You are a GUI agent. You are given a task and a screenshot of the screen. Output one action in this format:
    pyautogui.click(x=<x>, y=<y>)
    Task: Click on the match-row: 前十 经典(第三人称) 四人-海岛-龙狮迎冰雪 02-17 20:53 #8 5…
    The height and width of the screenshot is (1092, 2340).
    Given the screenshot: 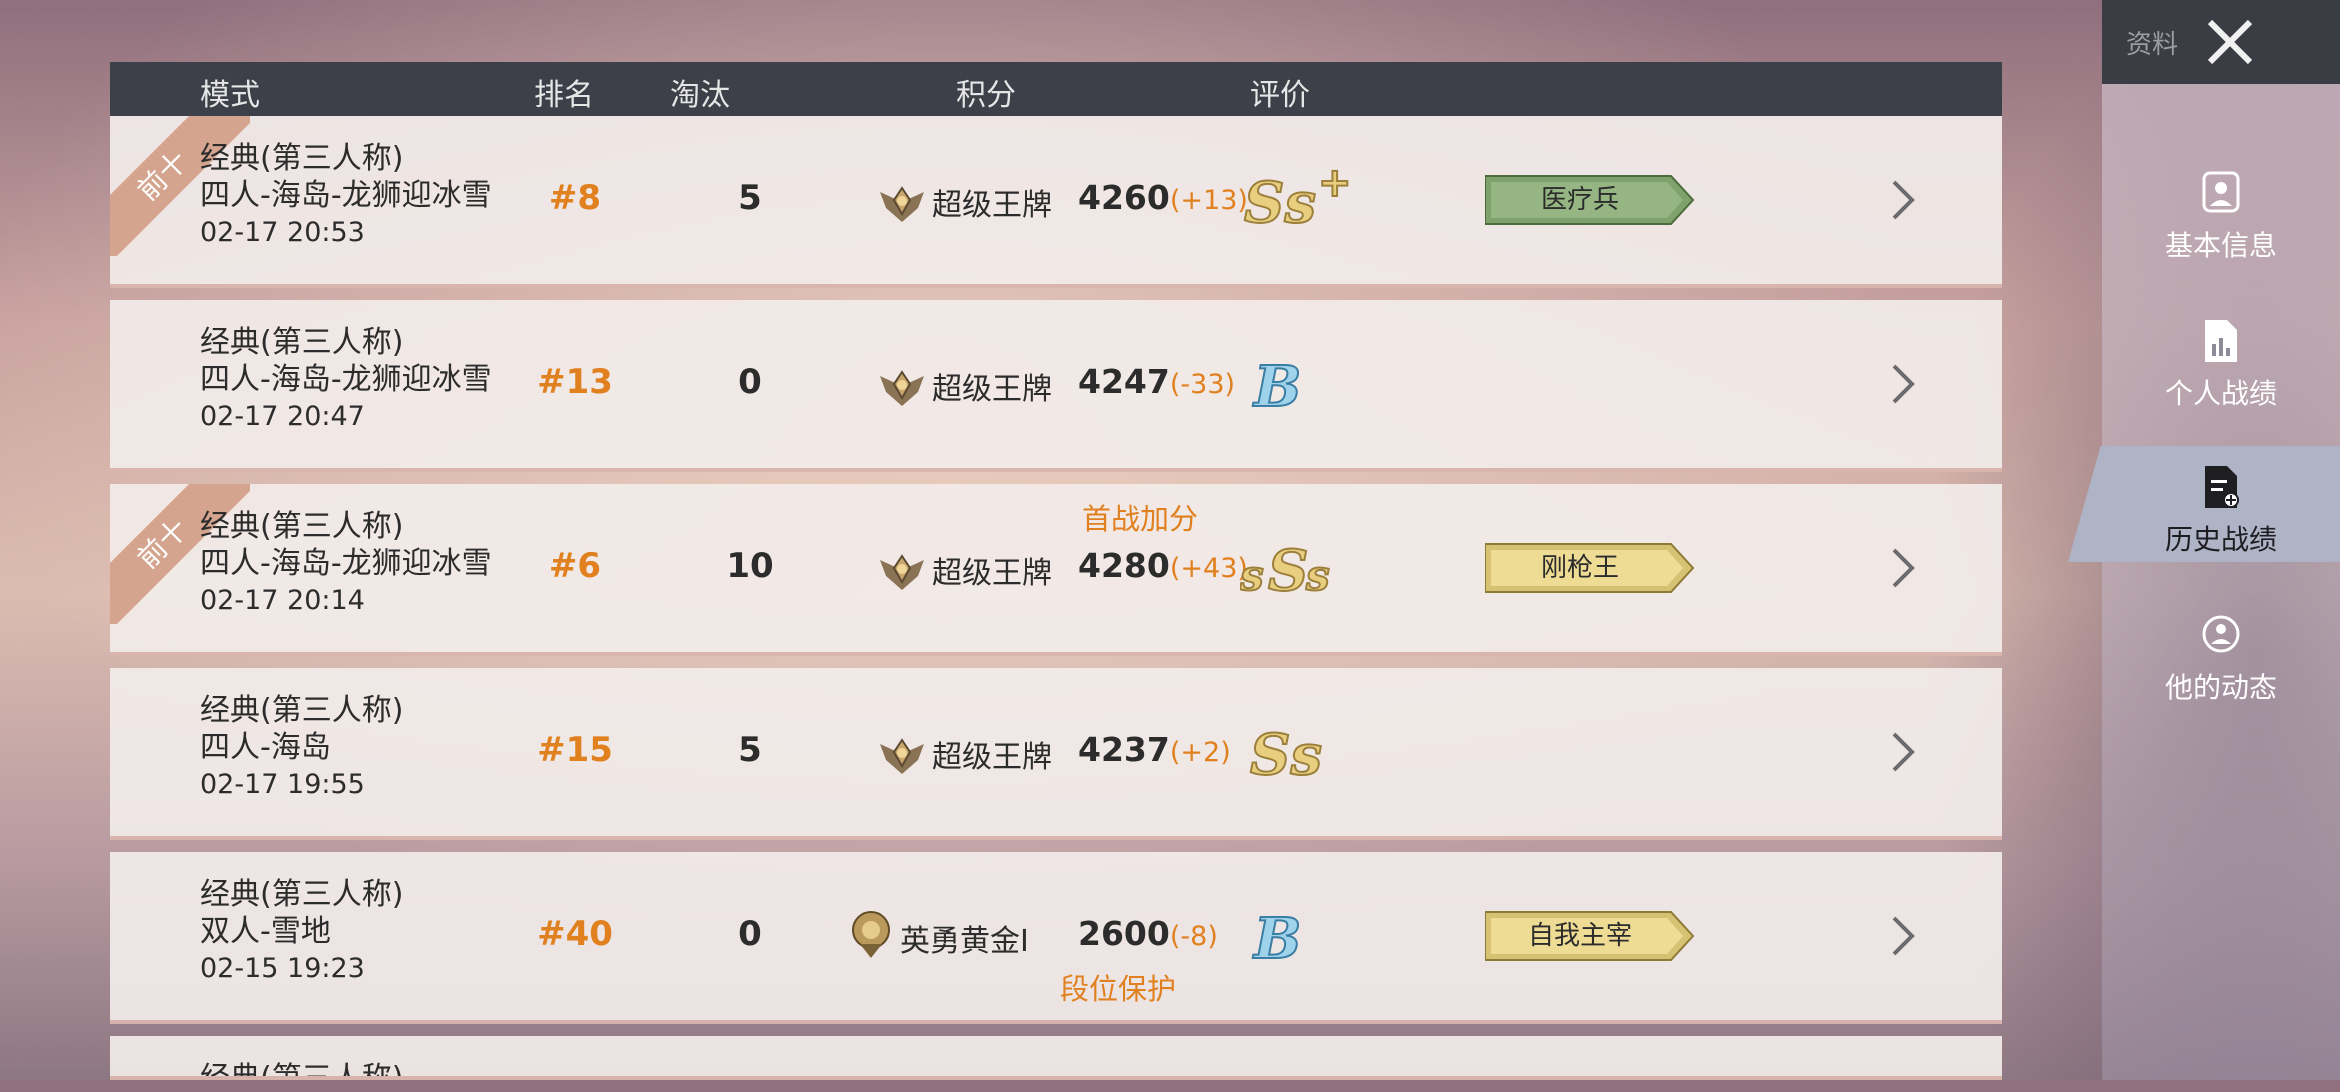 What is the action you would take?
    pyautogui.click(x=1056, y=202)
    